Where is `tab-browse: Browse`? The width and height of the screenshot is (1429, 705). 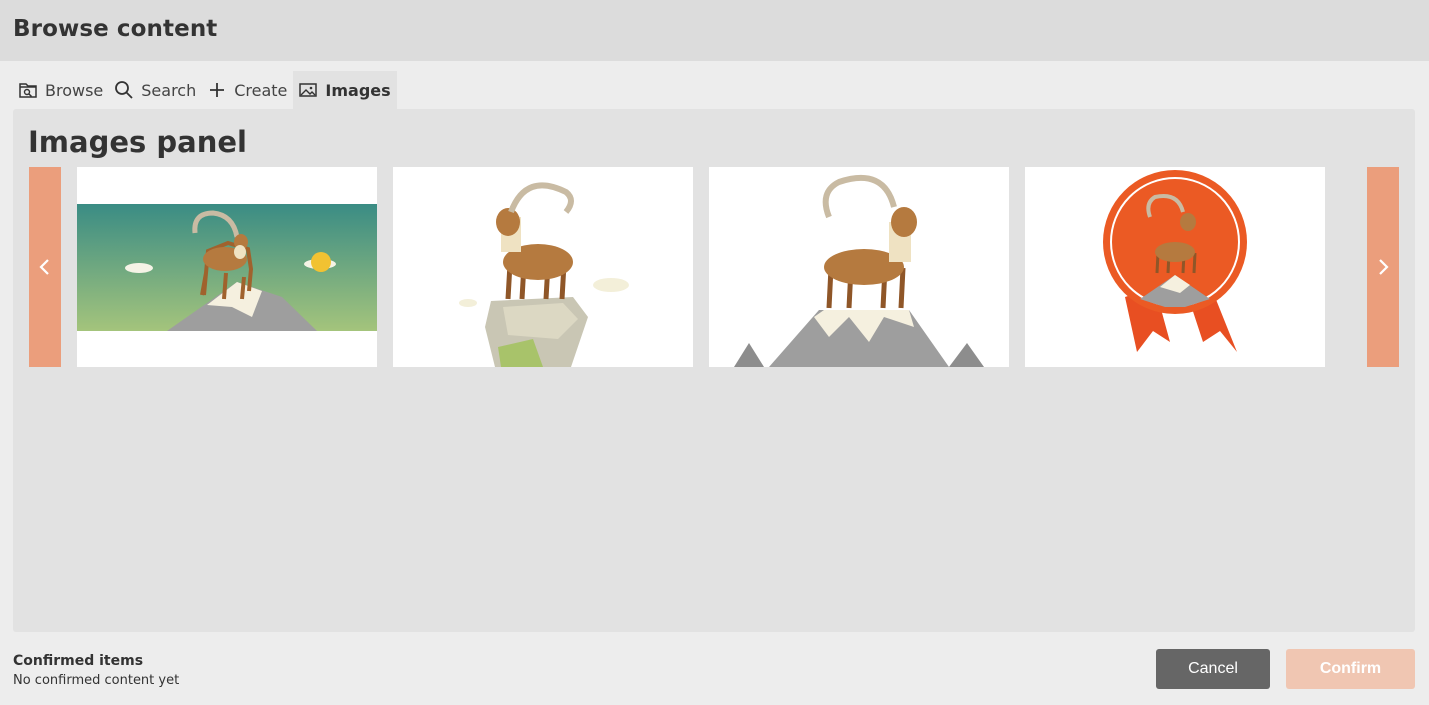 tab-browse: Browse is located at coordinates (61, 90).